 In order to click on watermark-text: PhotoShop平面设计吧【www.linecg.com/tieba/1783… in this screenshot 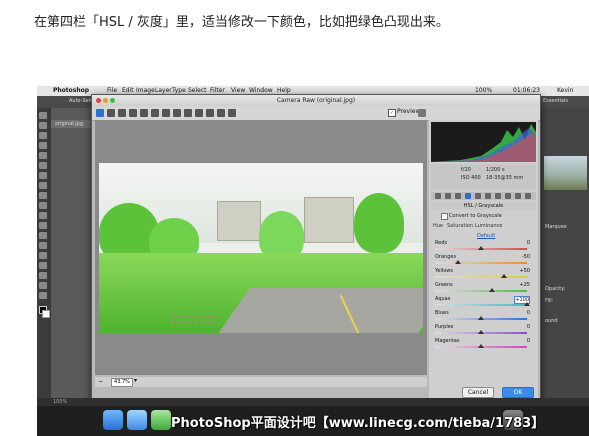, I will do `click(358, 423)`.